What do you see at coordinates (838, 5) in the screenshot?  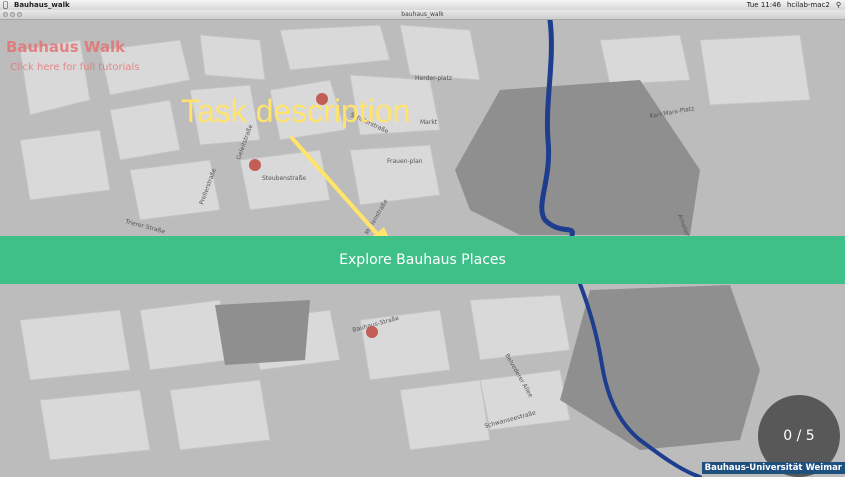 I see `spotlight-icon: ⚲` at bounding box center [838, 5].